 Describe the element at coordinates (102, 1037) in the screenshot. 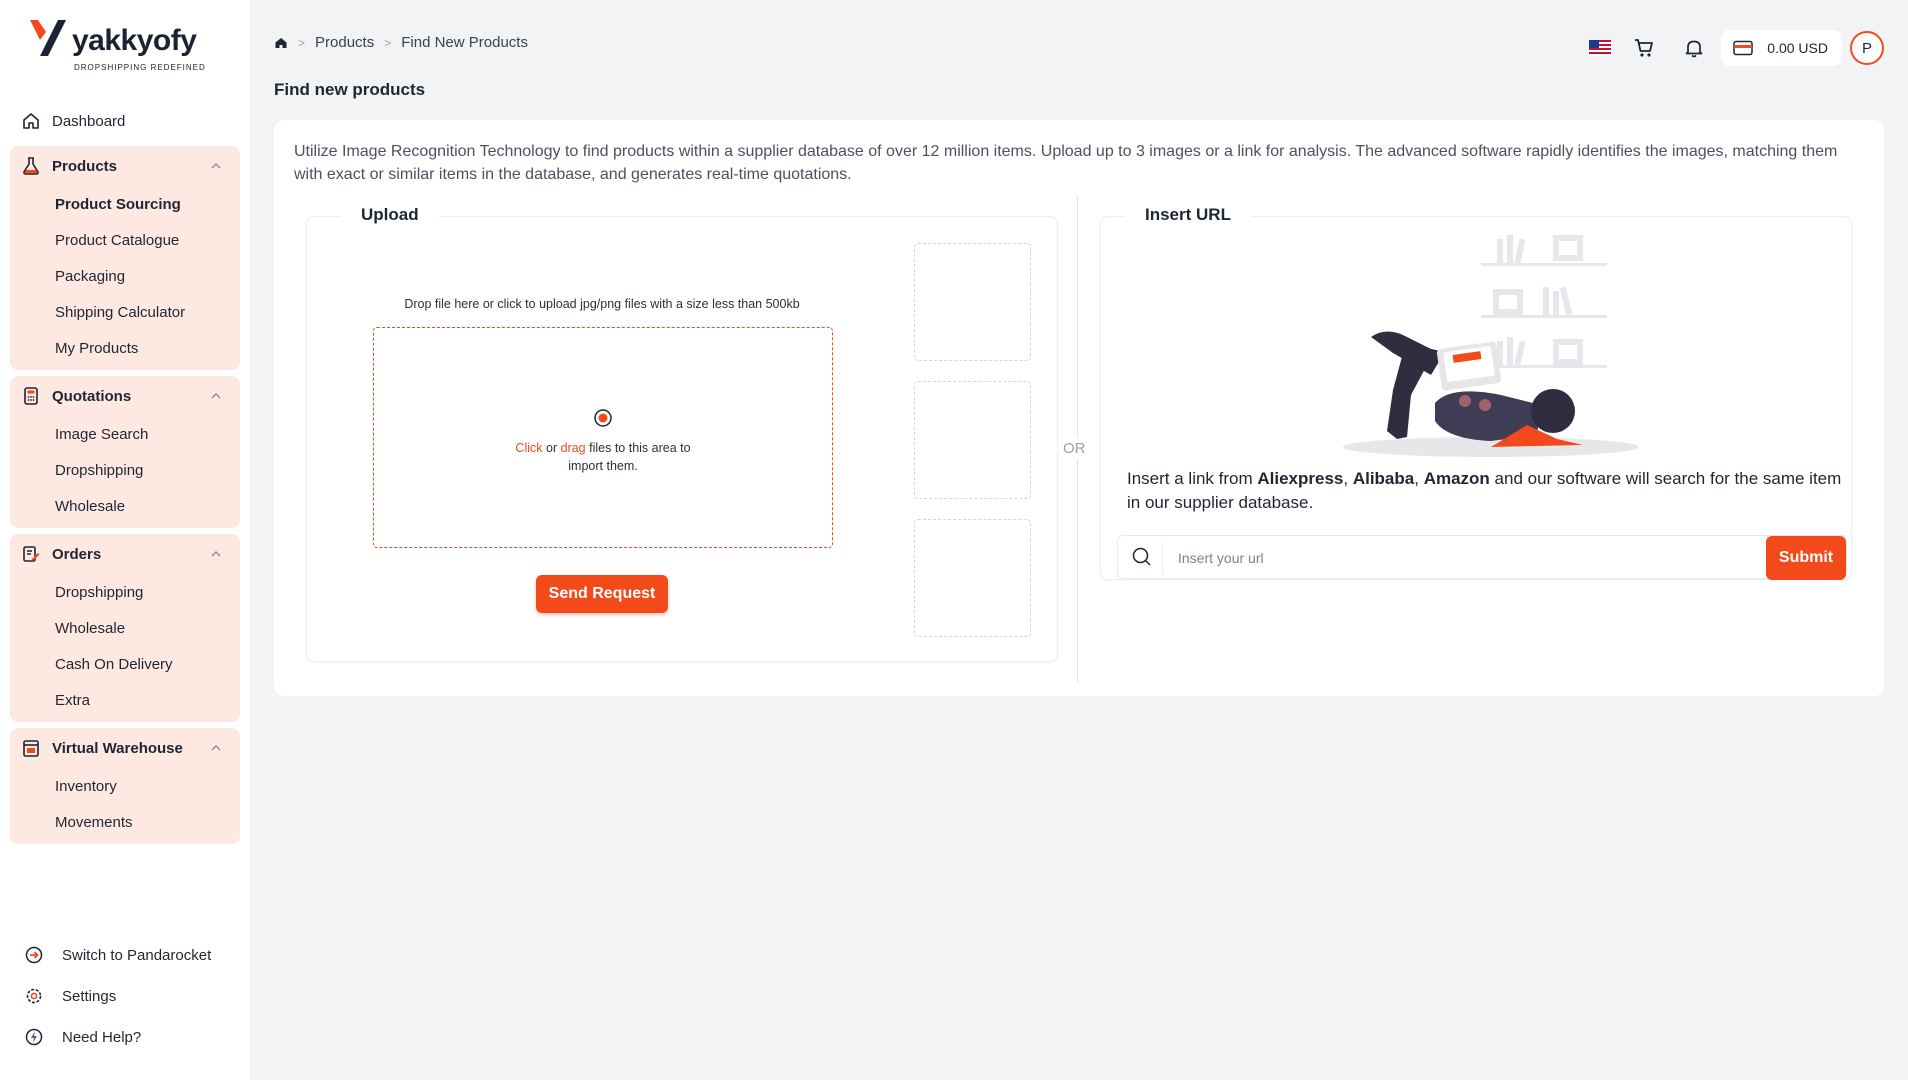

I see `footer-link-label: Need Help?` at that location.